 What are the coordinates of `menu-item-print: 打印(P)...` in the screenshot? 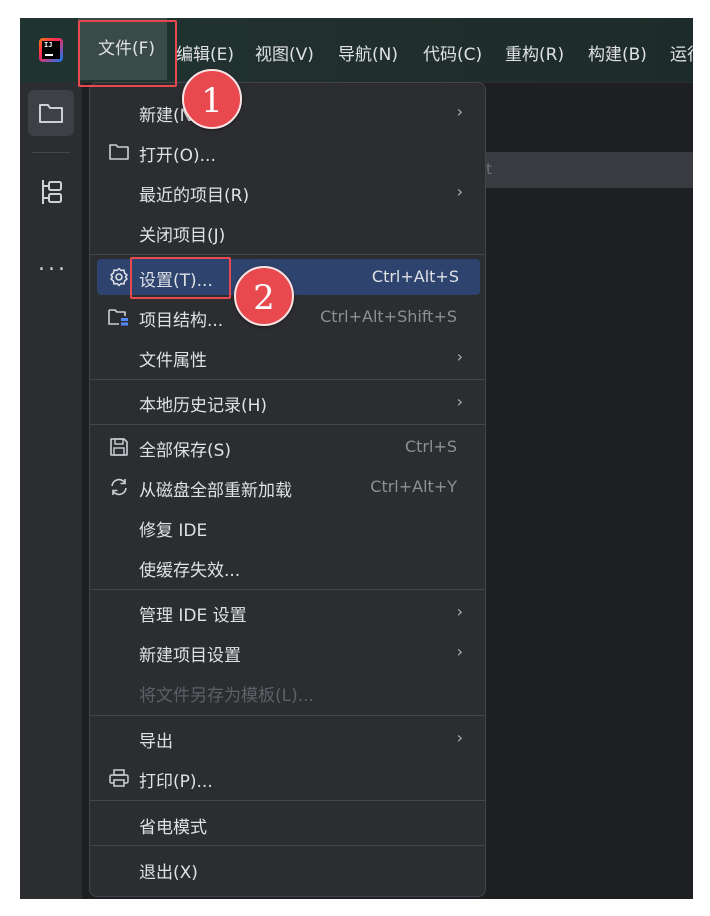 It's located at (287, 778).